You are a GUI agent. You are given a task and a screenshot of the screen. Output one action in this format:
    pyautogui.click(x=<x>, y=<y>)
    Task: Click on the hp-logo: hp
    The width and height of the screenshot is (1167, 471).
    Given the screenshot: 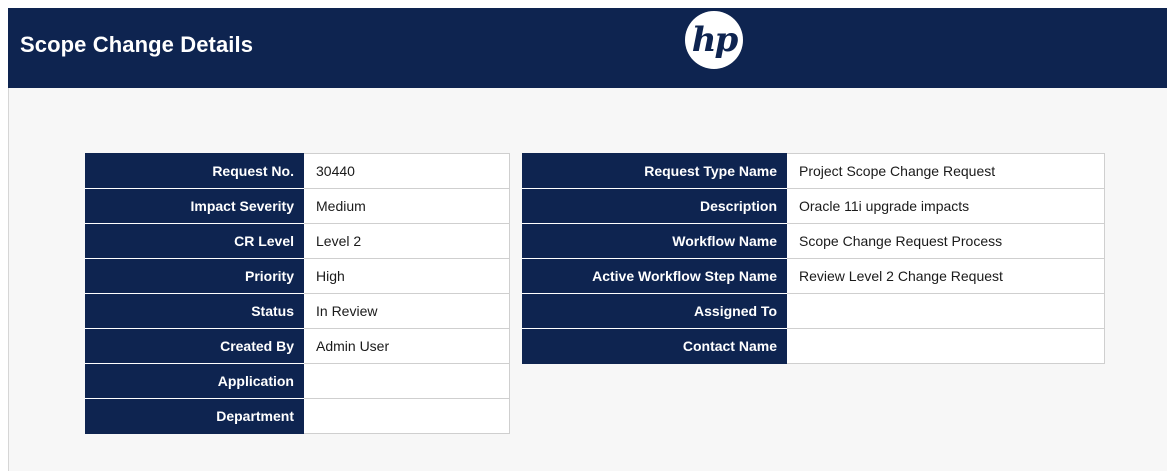 What is the action you would take?
    pyautogui.click(x=714, y=40)
    